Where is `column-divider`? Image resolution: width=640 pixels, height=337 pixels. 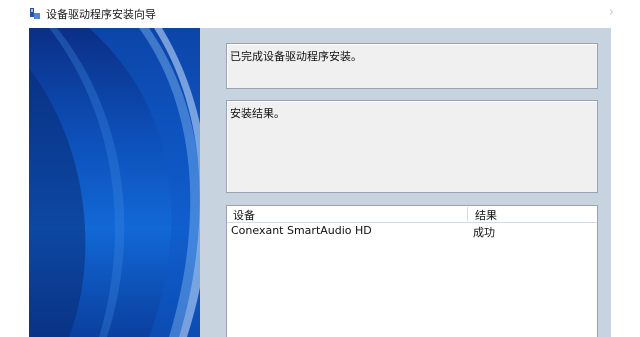 column-divider is located at coordinates (467, 214).